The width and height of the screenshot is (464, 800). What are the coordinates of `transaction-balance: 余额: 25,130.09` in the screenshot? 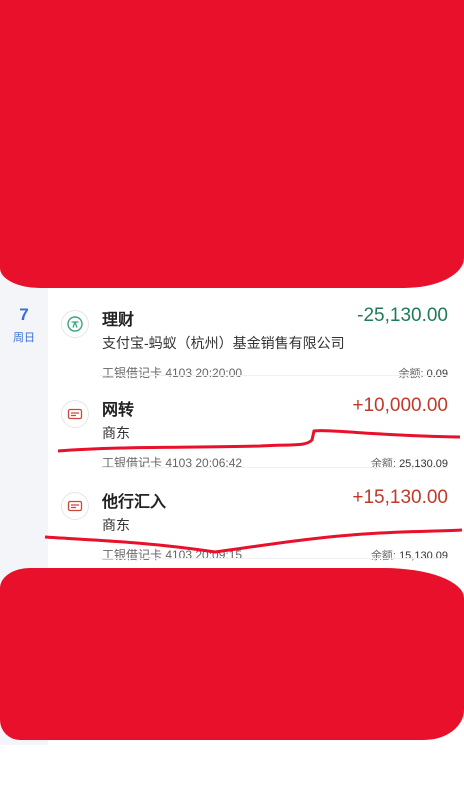 It's located at (409, 463).